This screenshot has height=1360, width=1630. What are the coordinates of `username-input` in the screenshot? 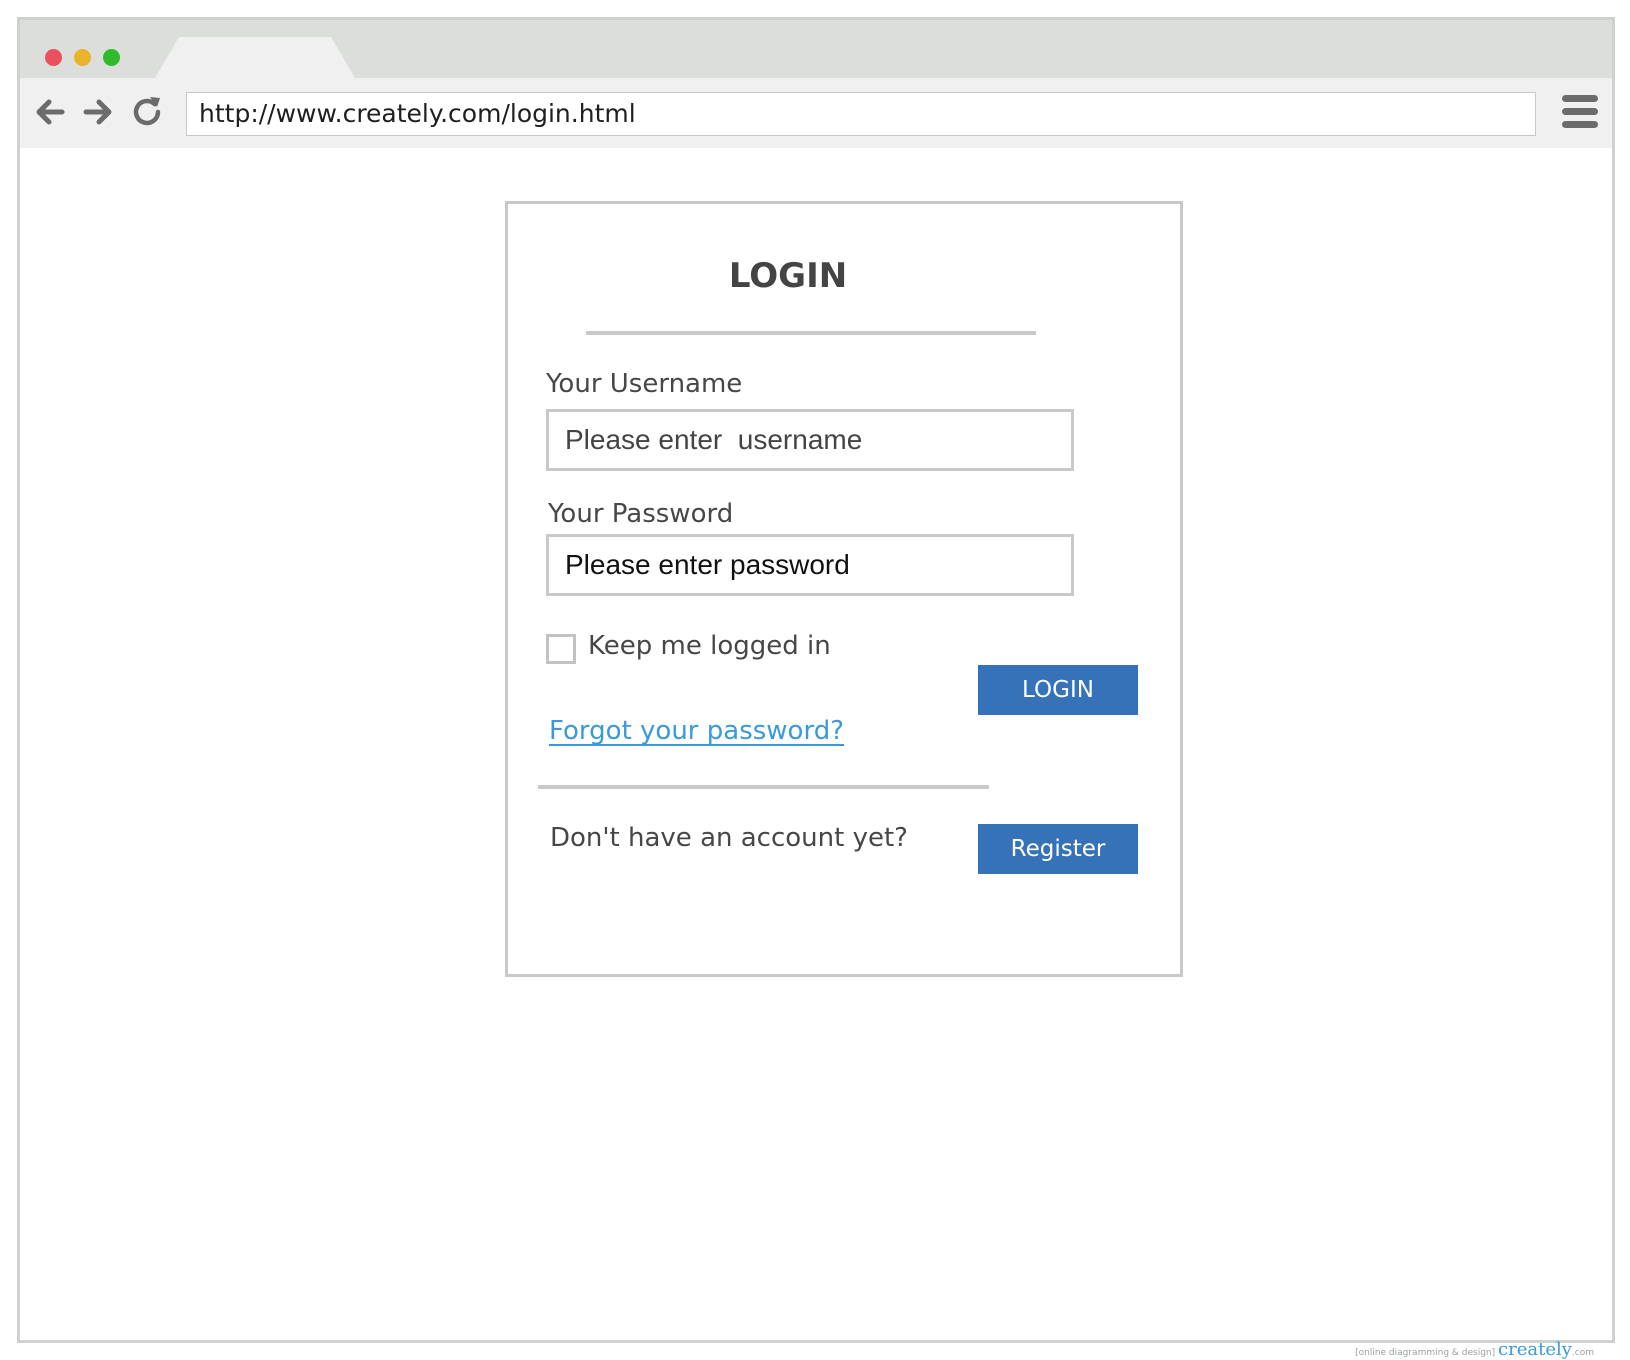 It's located at (810, 440).